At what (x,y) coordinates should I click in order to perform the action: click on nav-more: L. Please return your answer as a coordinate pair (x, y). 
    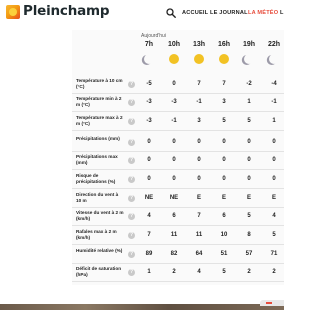
    Looking at the image, I should click on (282, 13).